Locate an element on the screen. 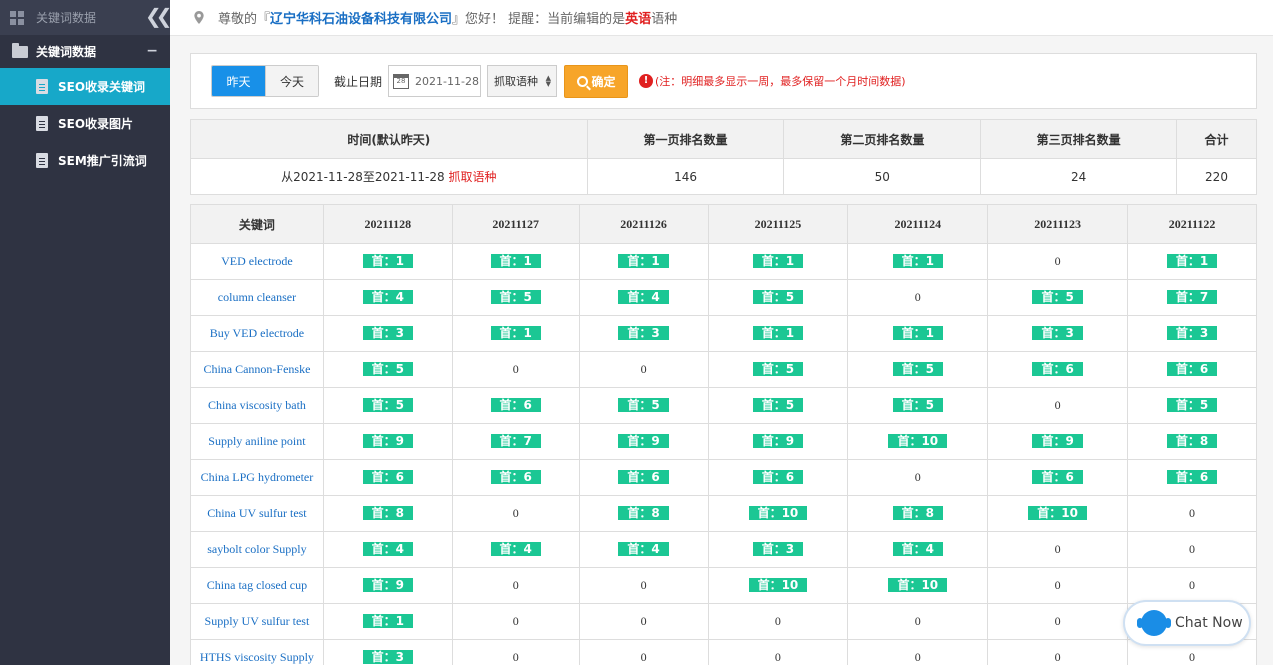 The image size is (1273, 665). table-row: China LPG hydrometer 首：6 首：6 首：6 首：6 0 首：6 首：6 is located at coordinates (723, 477).